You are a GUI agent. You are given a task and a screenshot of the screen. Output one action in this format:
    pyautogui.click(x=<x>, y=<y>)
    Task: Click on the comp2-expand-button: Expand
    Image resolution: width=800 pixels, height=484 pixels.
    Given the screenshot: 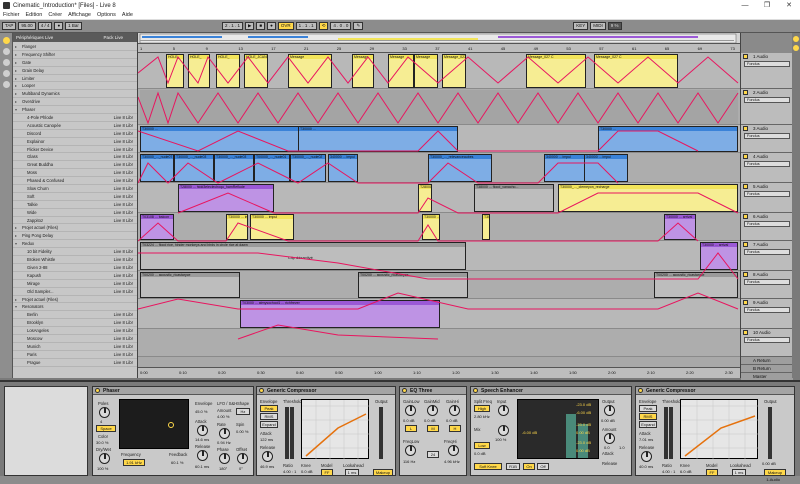 What is the action you would take?
    pyautogui.click(x=648, y=424)
    